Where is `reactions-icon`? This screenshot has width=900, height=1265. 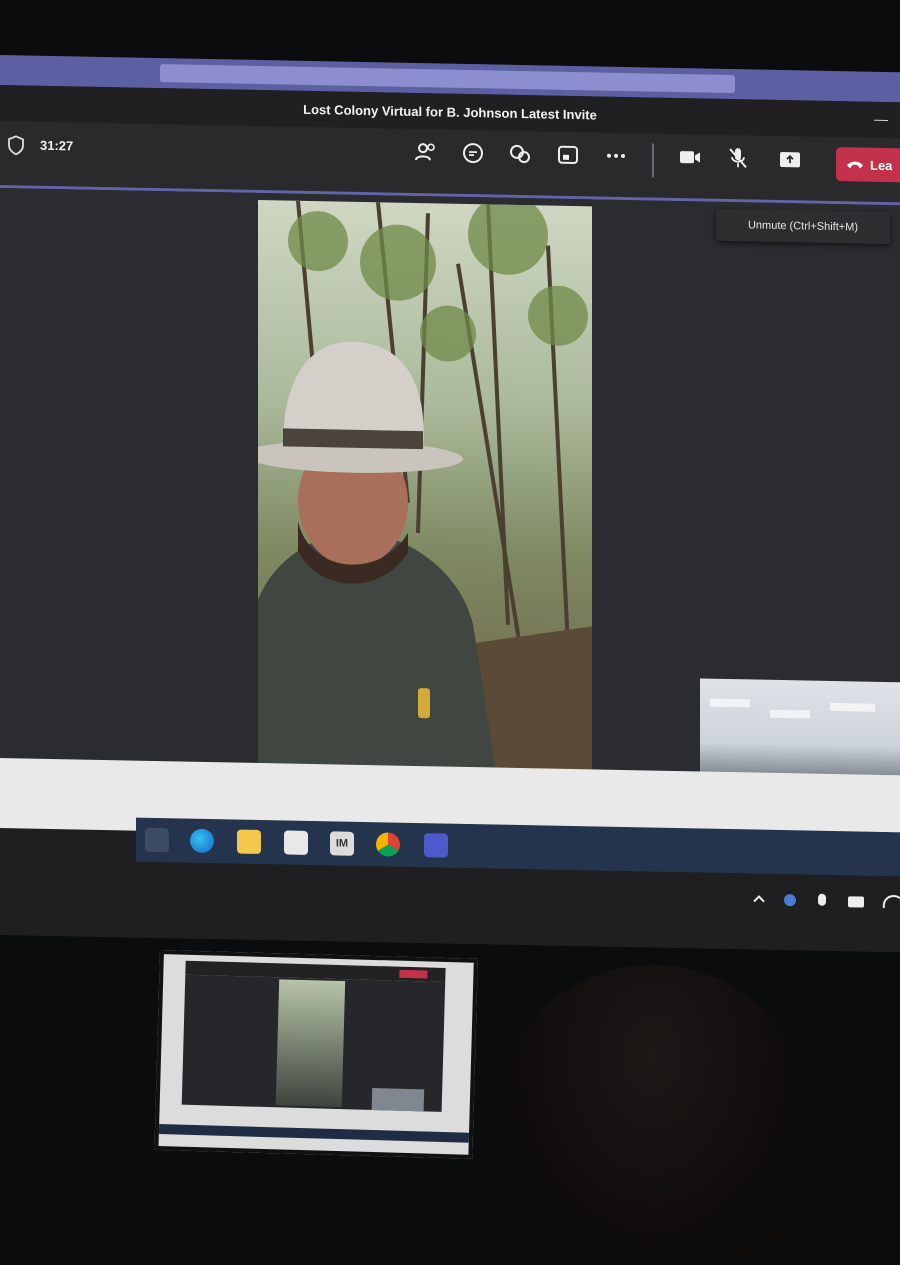 reactions-icon is located at coordinates (520, 154).